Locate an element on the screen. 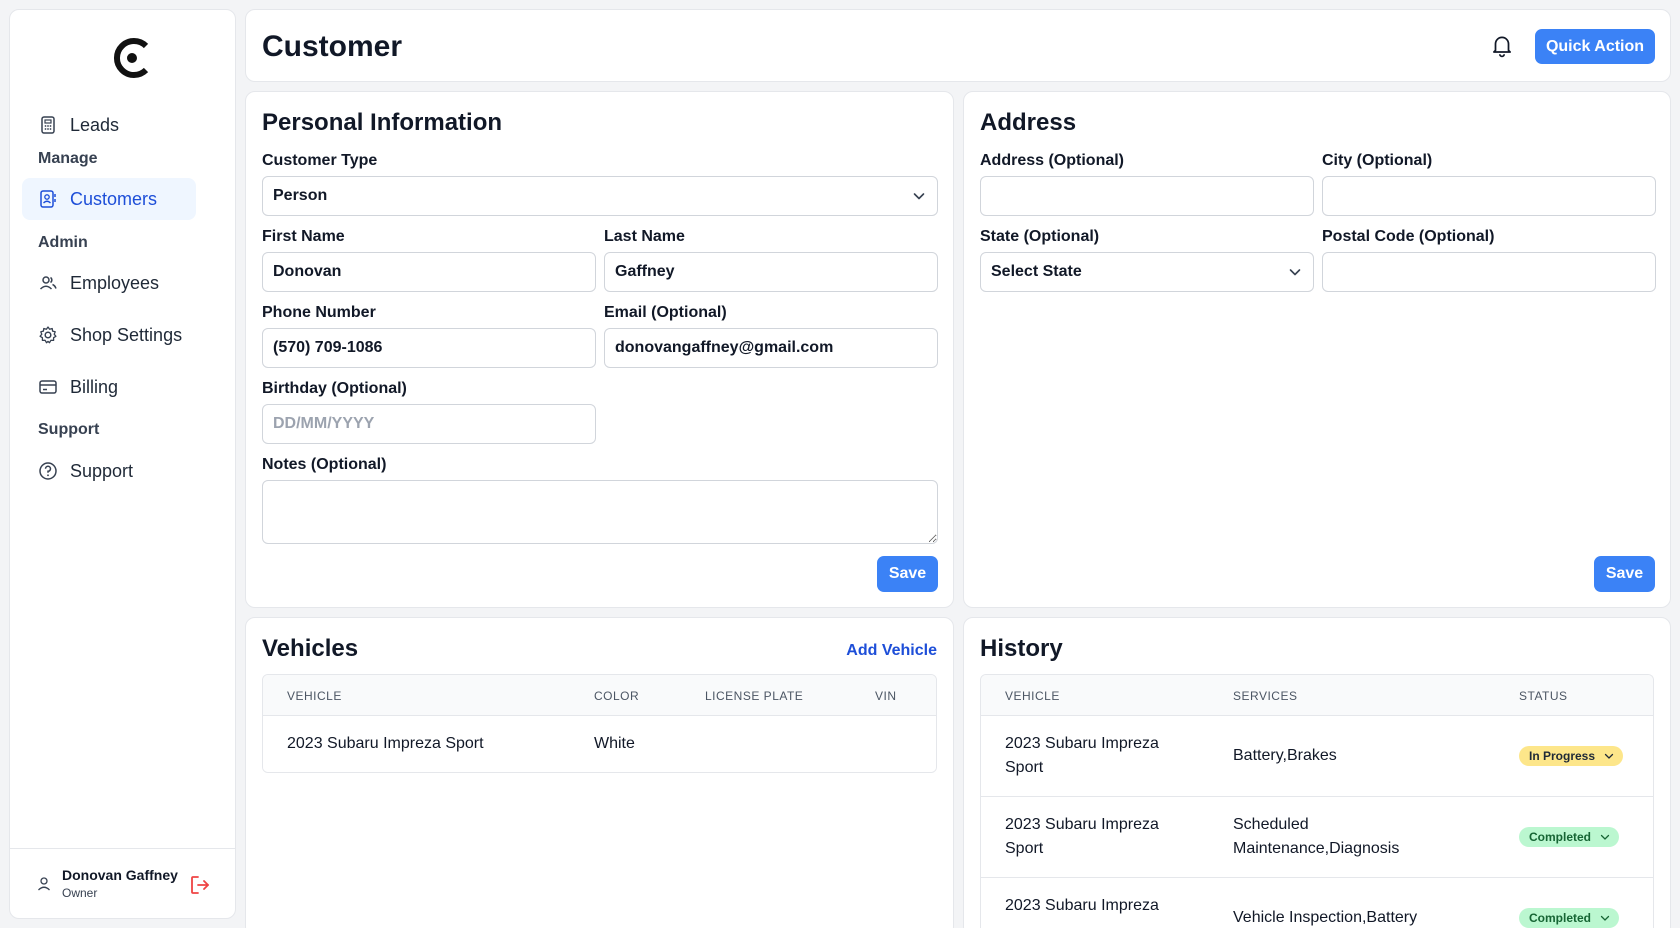 The width and height of the screenshot is (1680, 928). state-select: Select State is located at coordinates (1147, 272).